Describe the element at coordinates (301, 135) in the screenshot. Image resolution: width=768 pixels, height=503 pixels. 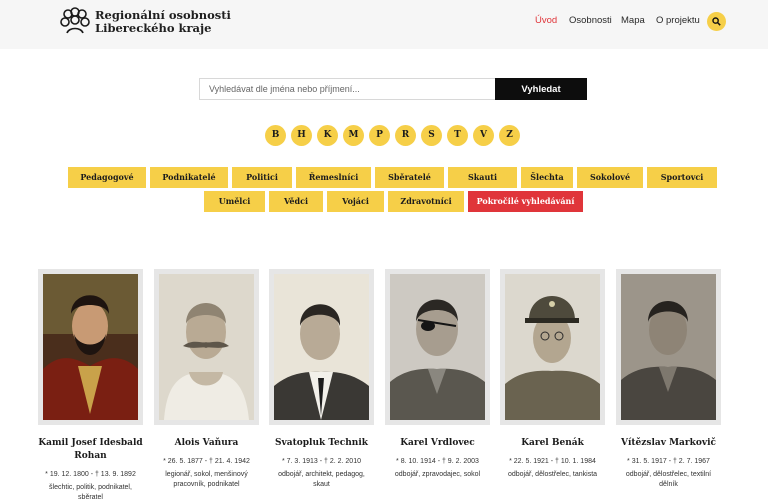
I see `letter-h: H` at that location.